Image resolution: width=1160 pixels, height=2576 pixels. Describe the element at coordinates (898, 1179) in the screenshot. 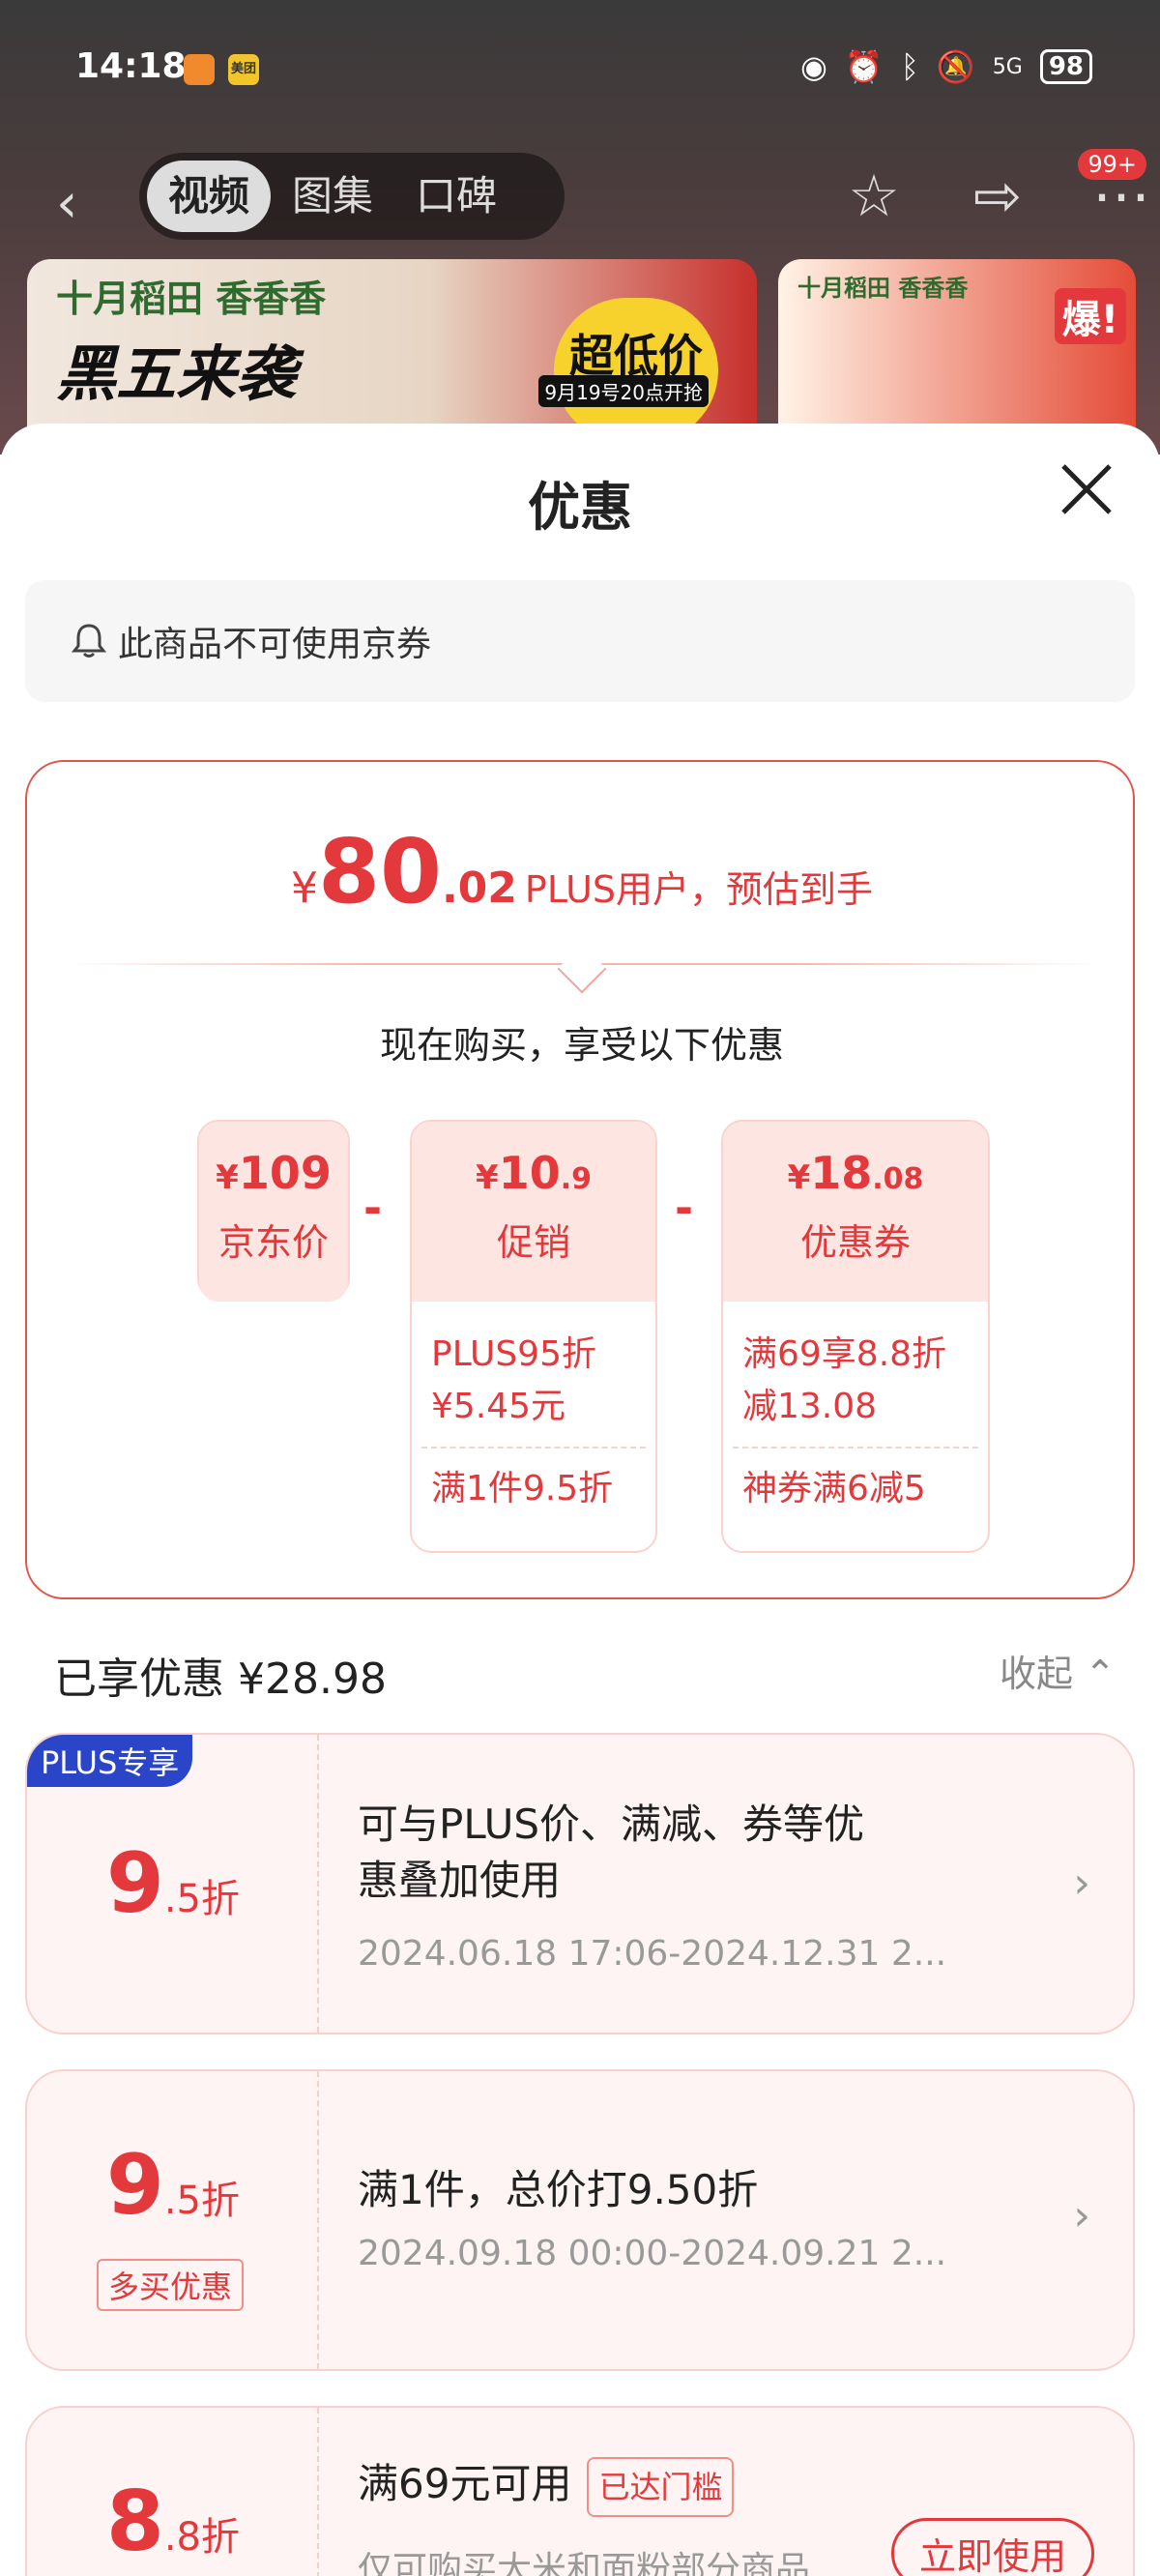

I see `coupon-decimal: .08` at that location.